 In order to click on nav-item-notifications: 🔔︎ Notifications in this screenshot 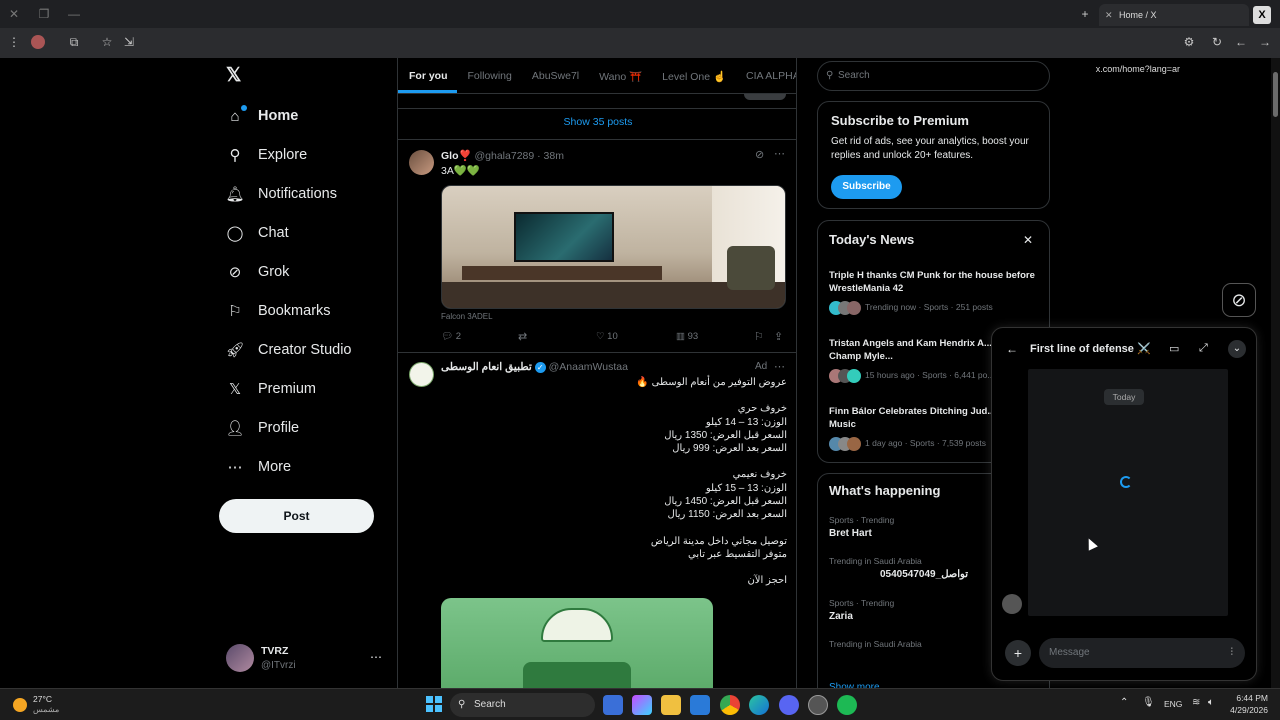, I will do `click(281, 194)`.